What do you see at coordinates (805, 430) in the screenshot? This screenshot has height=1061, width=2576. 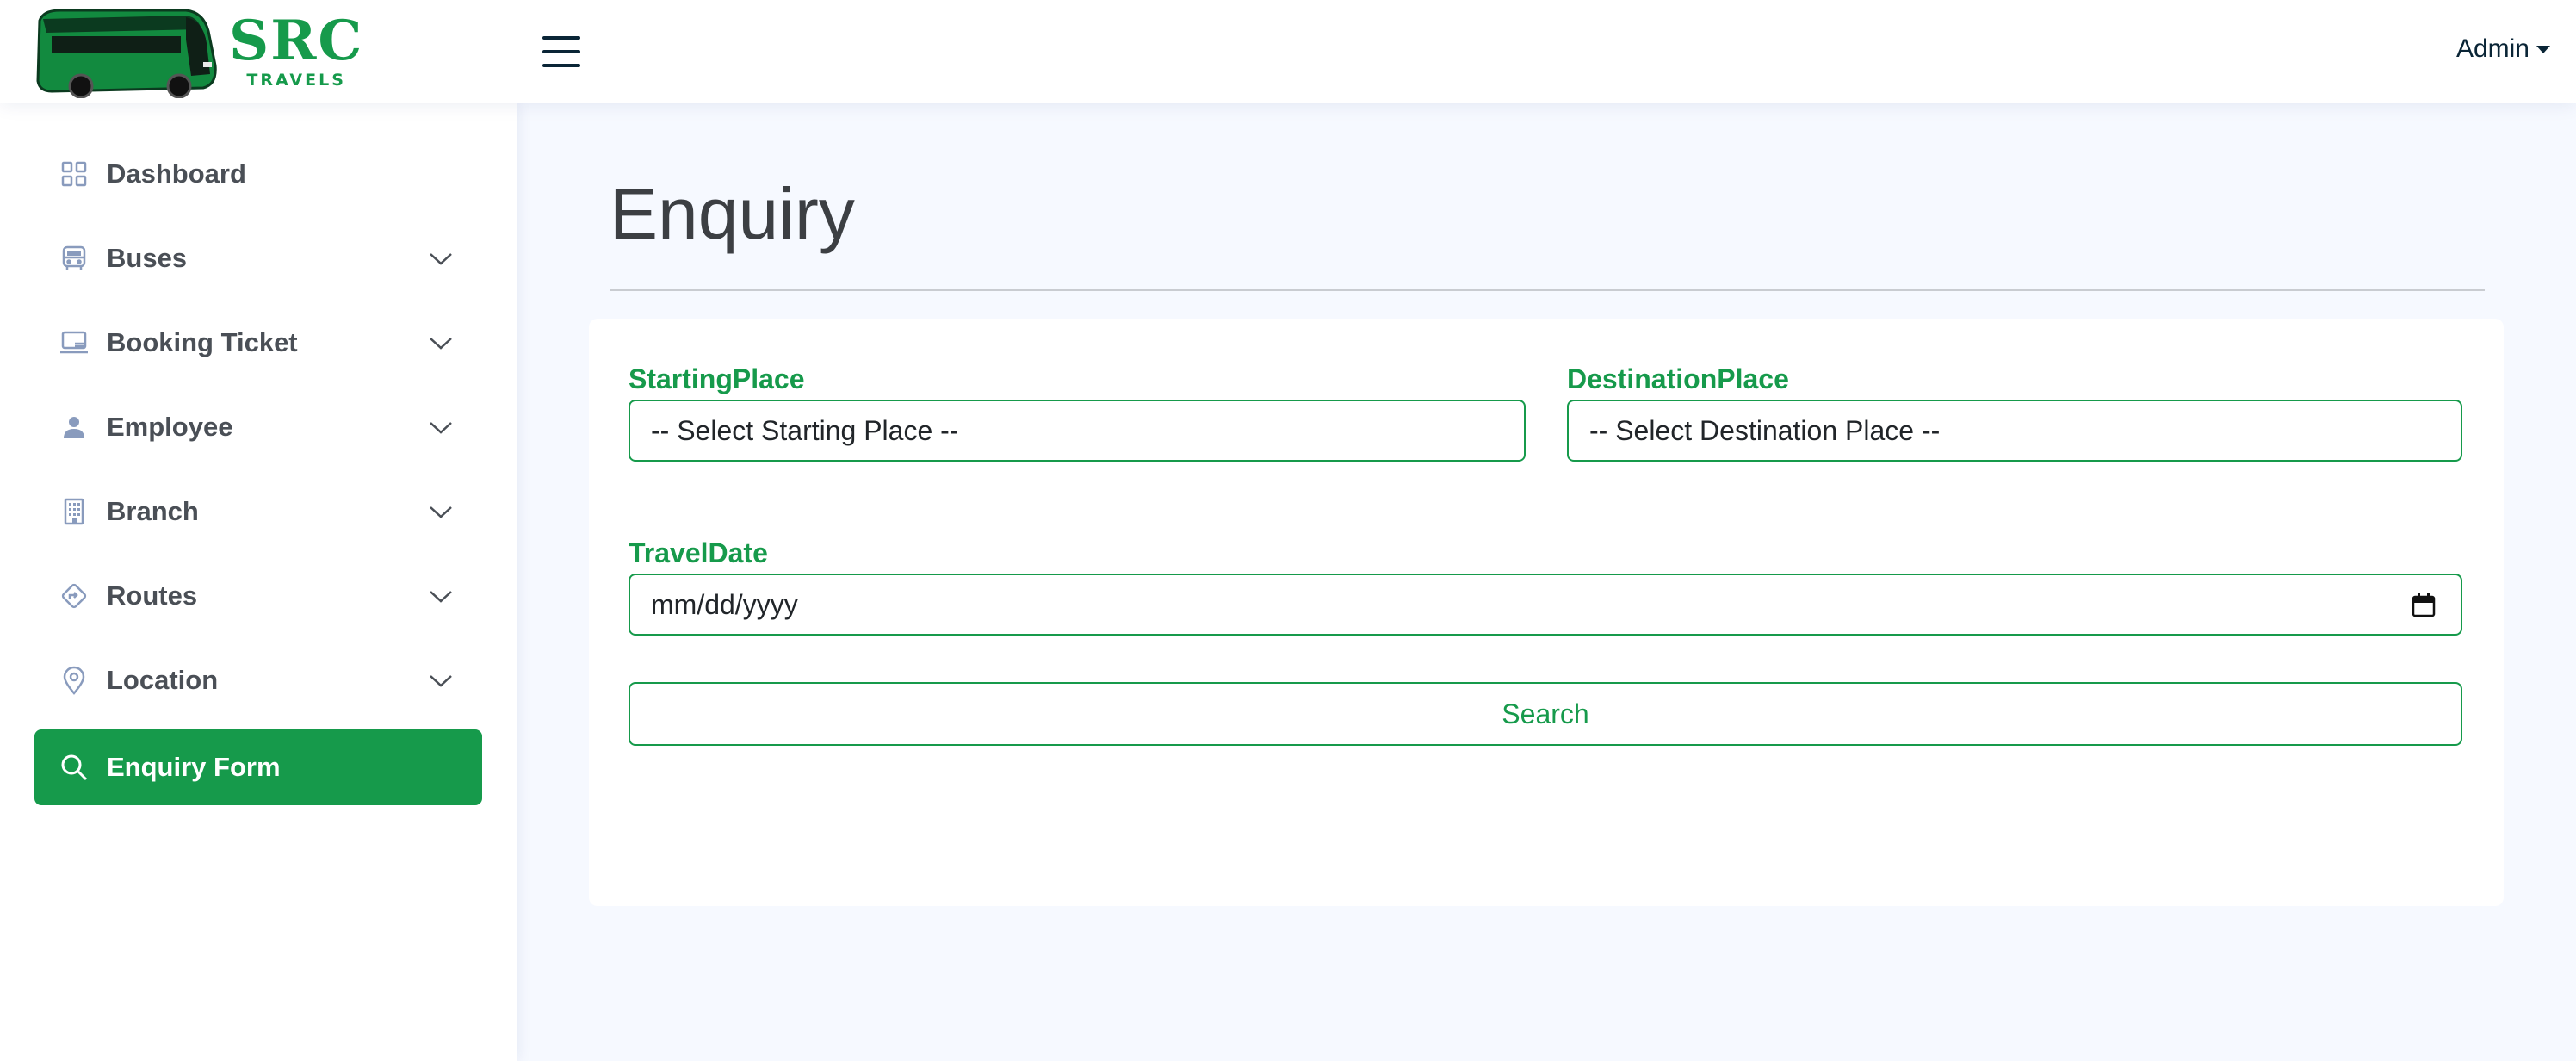 I see `starting-place-value: -- Select Starting Place --` at bounding box center [805, 430].